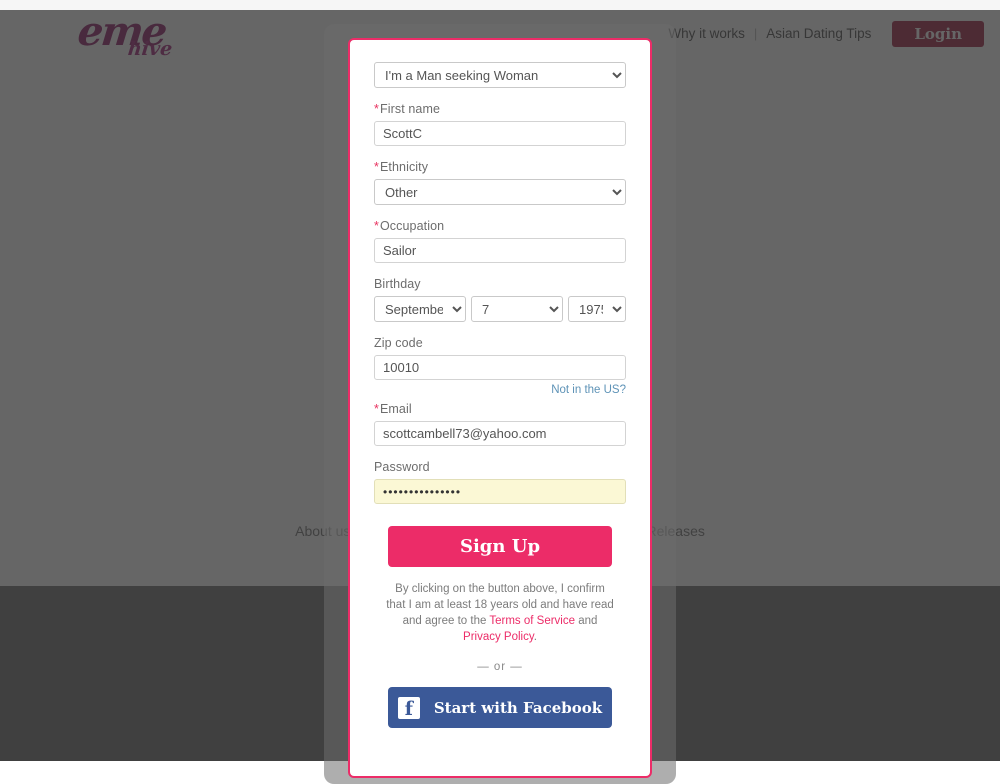  What do you see at coordinates (588, 390) in the screenshot?
I see `not-in-us-link: Not in the US?` at bounding box center [588, 390].